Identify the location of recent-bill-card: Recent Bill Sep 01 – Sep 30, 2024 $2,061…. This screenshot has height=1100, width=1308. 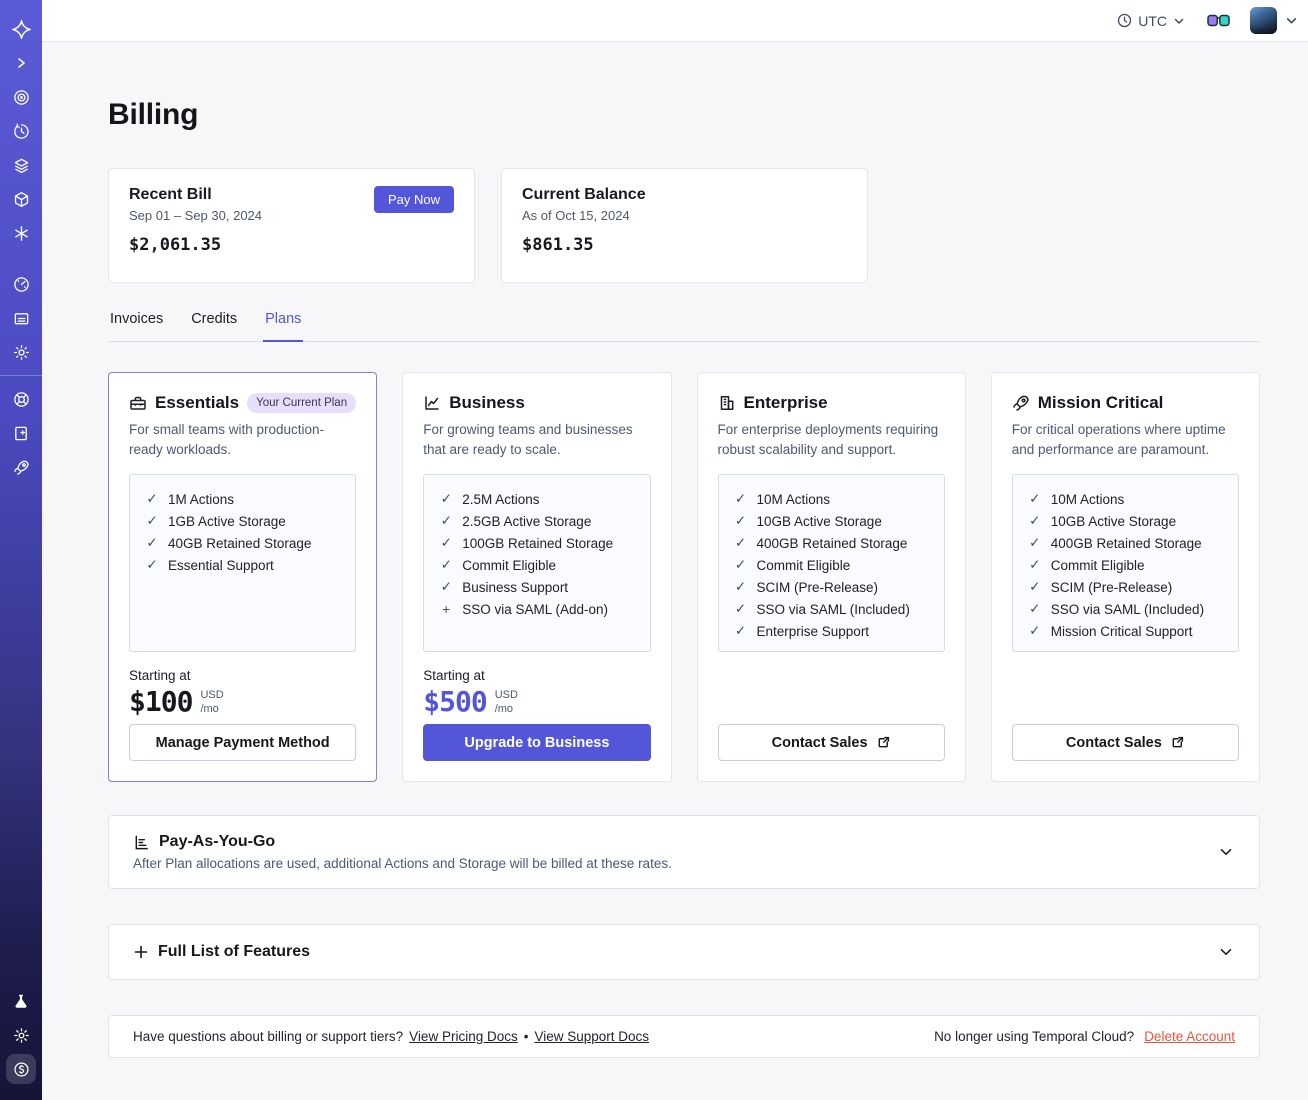
(291, 225).